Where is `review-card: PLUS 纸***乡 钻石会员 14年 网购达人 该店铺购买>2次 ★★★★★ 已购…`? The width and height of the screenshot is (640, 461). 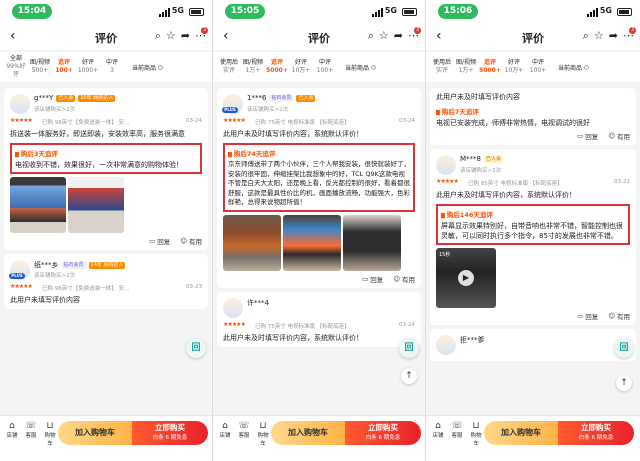 review-card: PLUS 纸***乡 钻石会员 14年 网购达人 该店铺购买>2次 ★★★★★ 已购… is located at coordinates (106, 281).